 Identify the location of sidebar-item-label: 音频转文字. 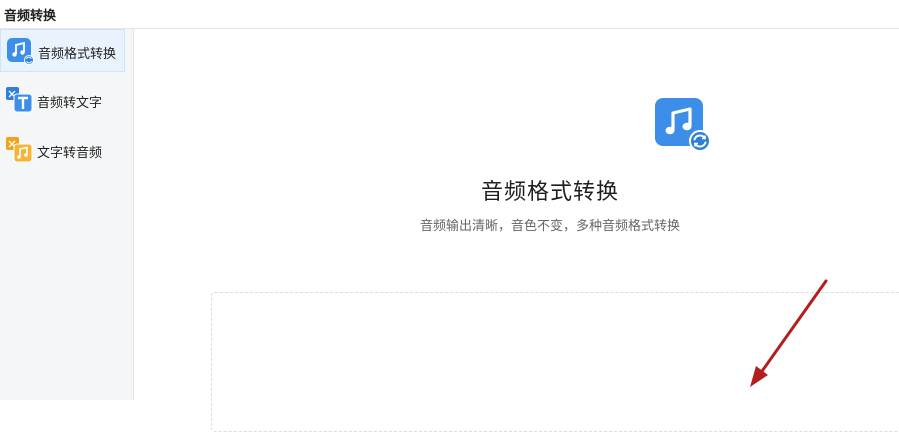
(70, 103).